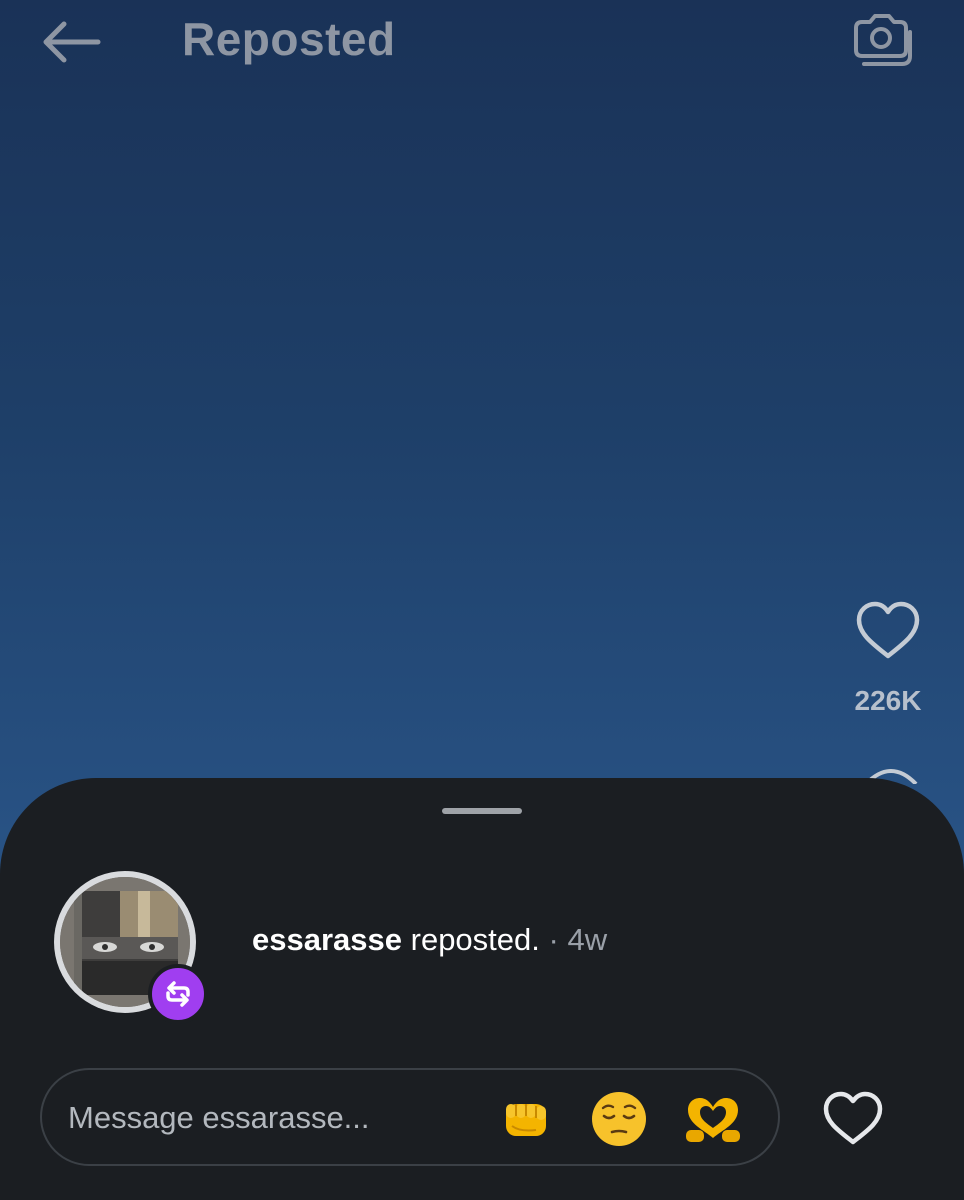 The height and width of the screenshot is (1200, 964). I want to click on back-button, so click(71, 42).